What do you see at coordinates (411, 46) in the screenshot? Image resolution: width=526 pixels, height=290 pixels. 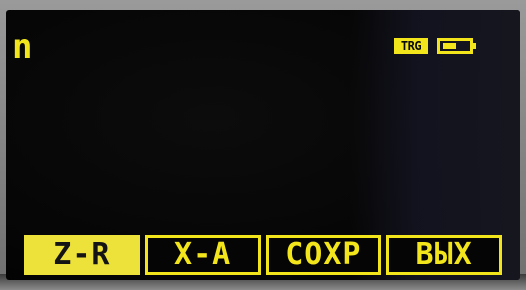 I see `trigger-badge: TRG` at bounding box center [411, 46].